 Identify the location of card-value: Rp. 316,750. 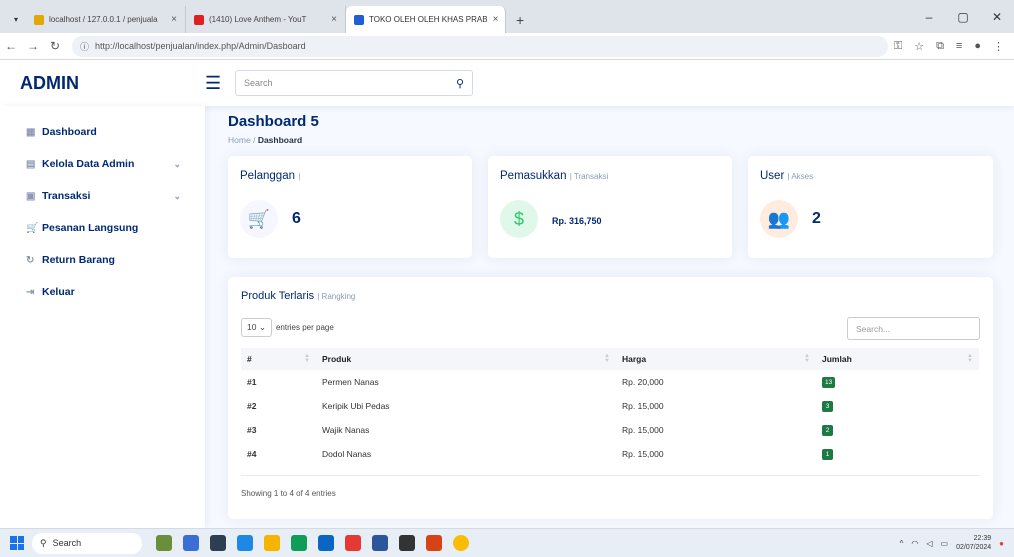
(577, 221).